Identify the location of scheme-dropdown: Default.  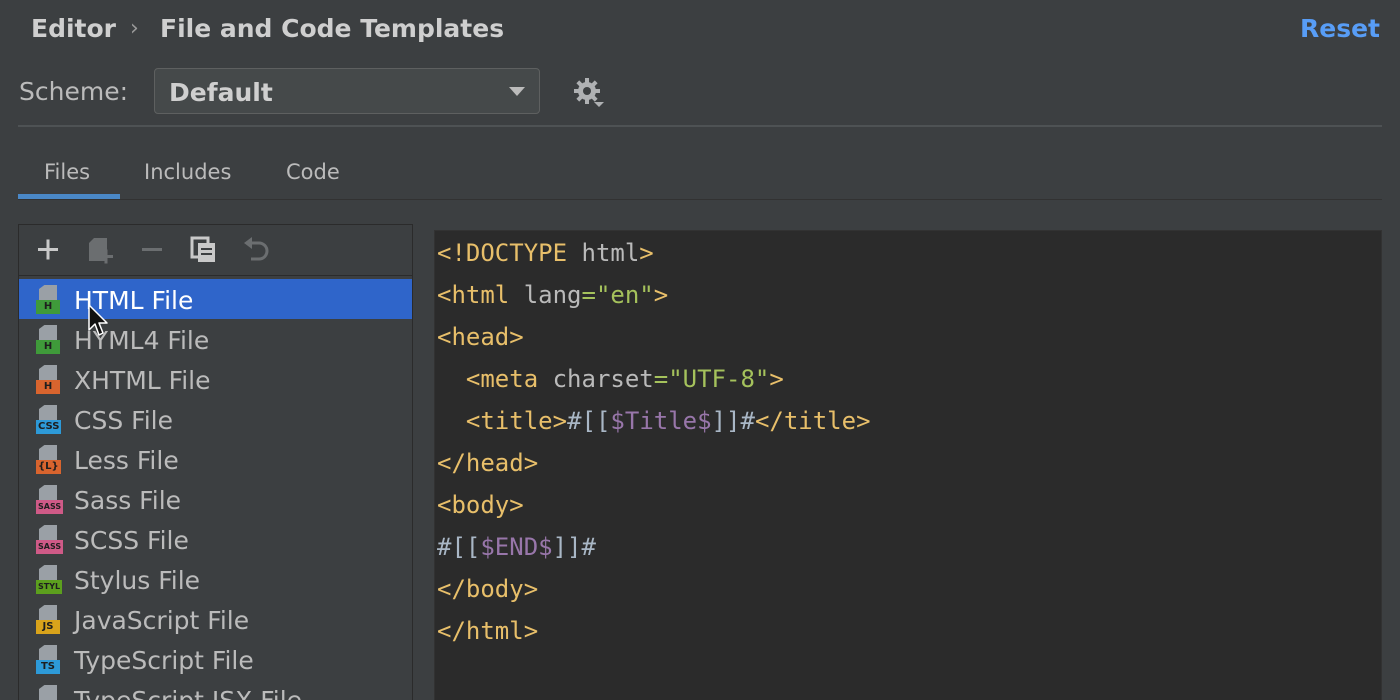
(347, 91).